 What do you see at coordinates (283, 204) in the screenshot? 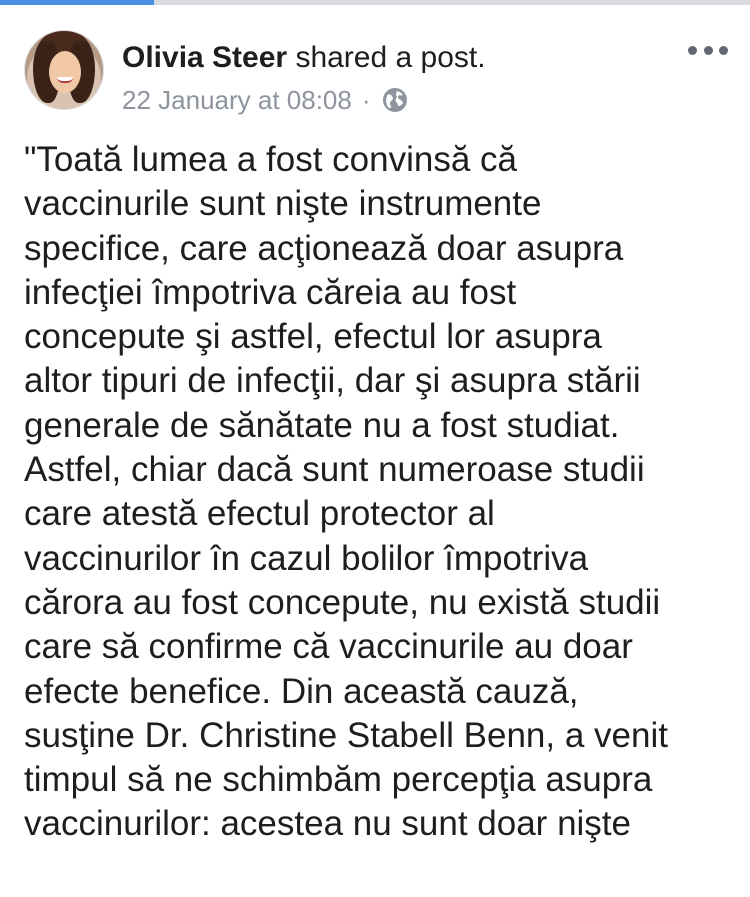
I see `post-text-line: vaccinurile sunt nişte instrumente` at bounding box center [283, 204].